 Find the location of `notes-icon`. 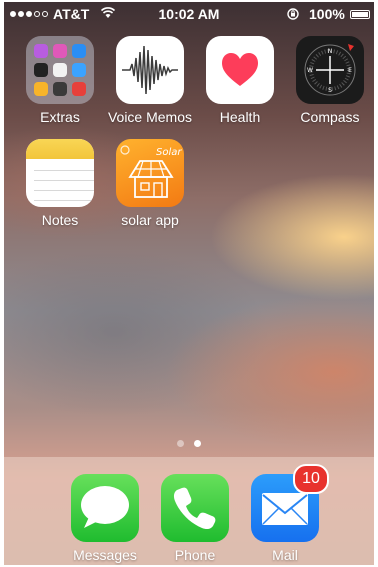

notes-icon is located at coordinates (60, 173).